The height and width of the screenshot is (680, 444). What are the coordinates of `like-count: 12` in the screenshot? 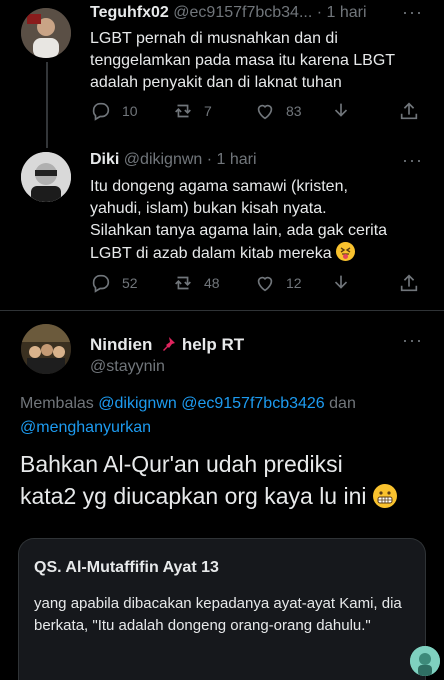 It's located at (294, 283).